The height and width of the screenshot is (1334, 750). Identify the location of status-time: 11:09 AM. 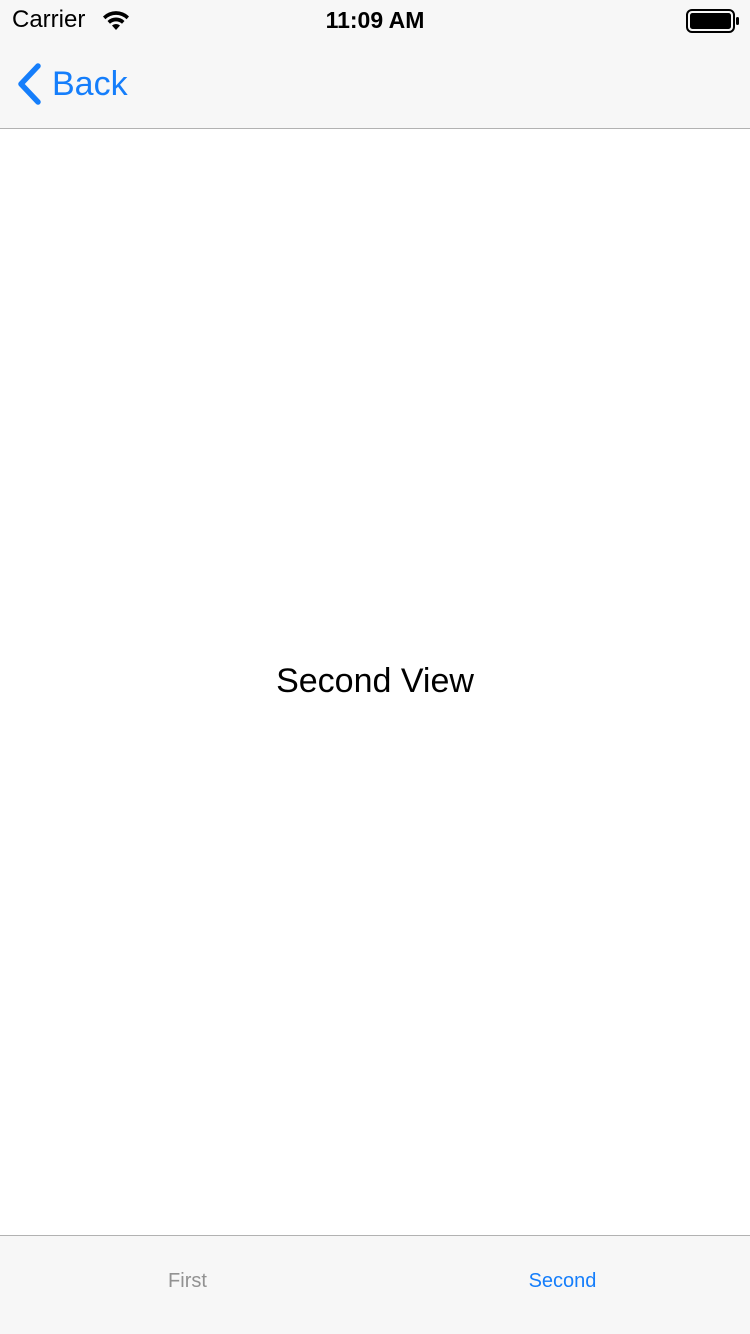
(375, 20).